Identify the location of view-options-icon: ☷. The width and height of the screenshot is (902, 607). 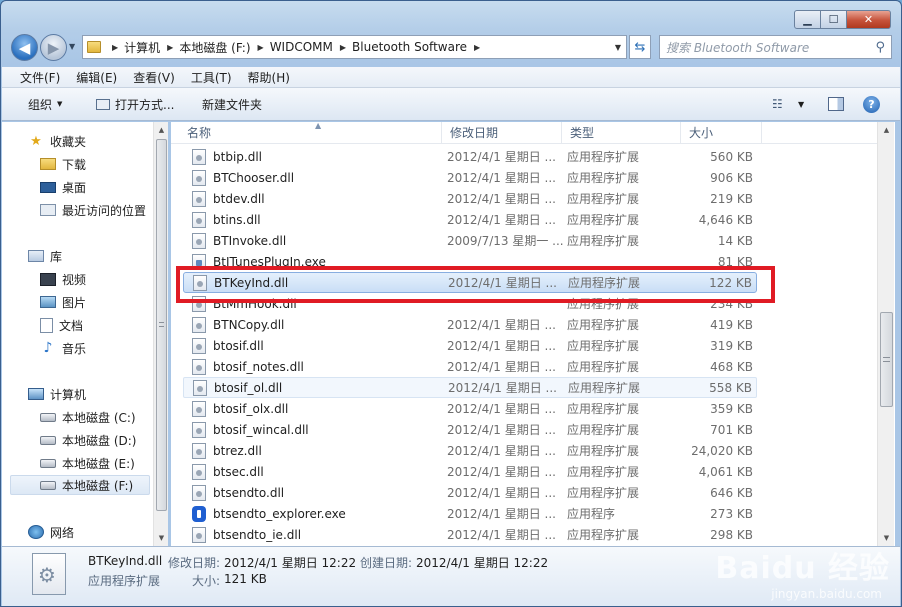
(777, 104).